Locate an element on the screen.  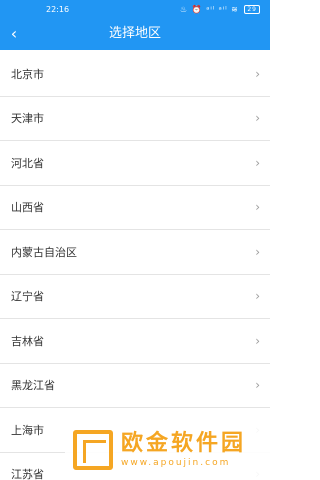
region-item: 内蒙古自治区 › is located at coordinates (135, 252).